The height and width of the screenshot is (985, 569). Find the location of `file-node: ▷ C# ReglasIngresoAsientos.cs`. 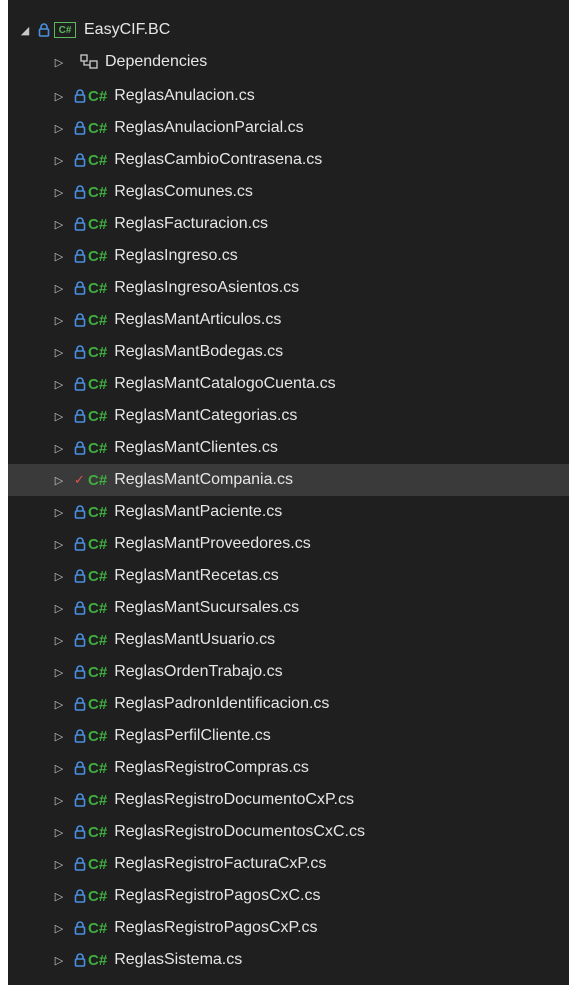

file-node: ▷ C# ReglasIngresoAsientos.cs is located at coordinates (288, 288).